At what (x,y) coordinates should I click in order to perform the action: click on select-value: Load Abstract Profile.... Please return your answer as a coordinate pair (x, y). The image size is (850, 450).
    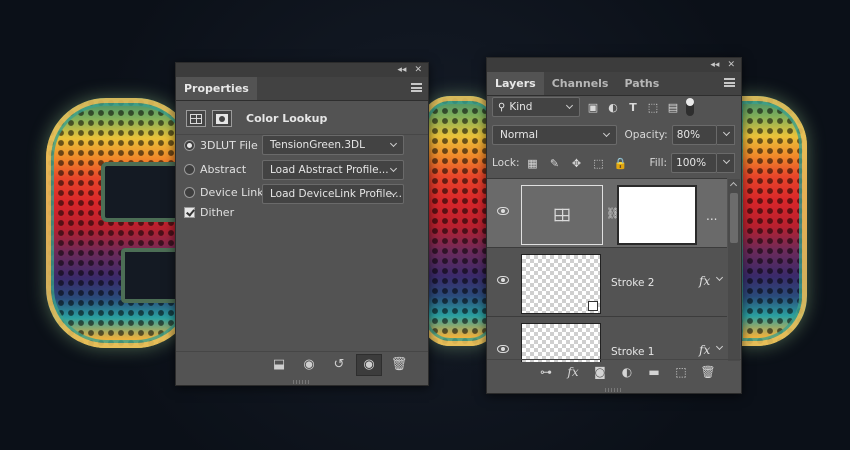
    Looking at the image, I should click on (329, 170).